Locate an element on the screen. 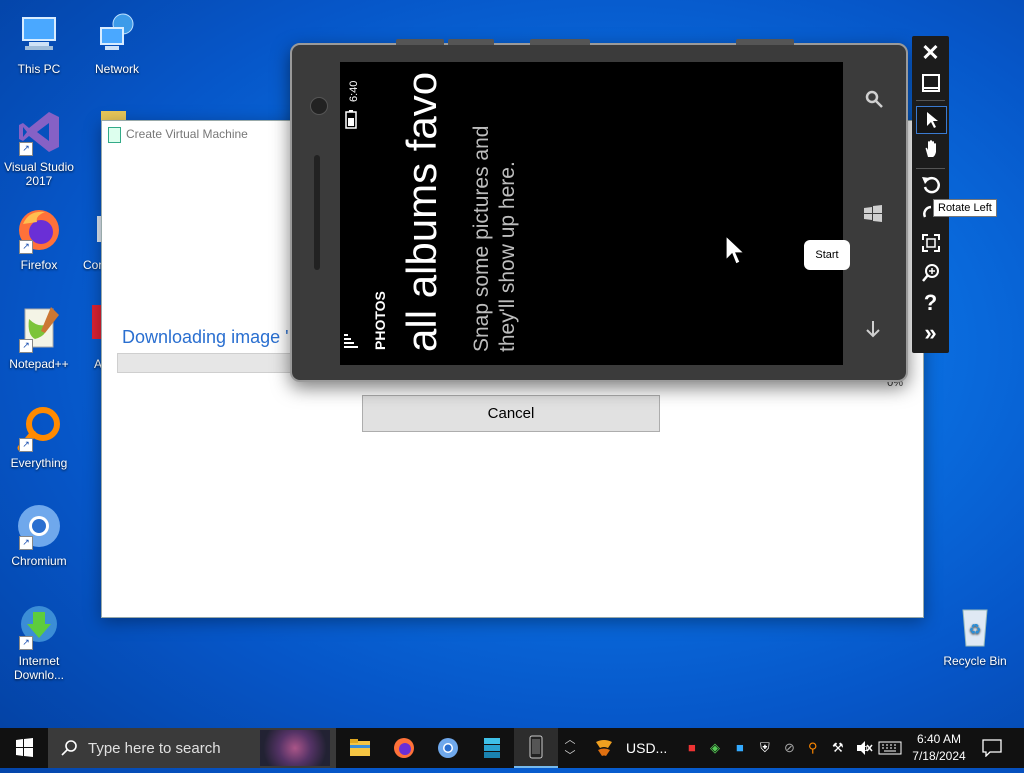 The width and height of the screenshot is (1024, 773). recycle-bin-icon: ♻ is located at coordinates (975, 626).